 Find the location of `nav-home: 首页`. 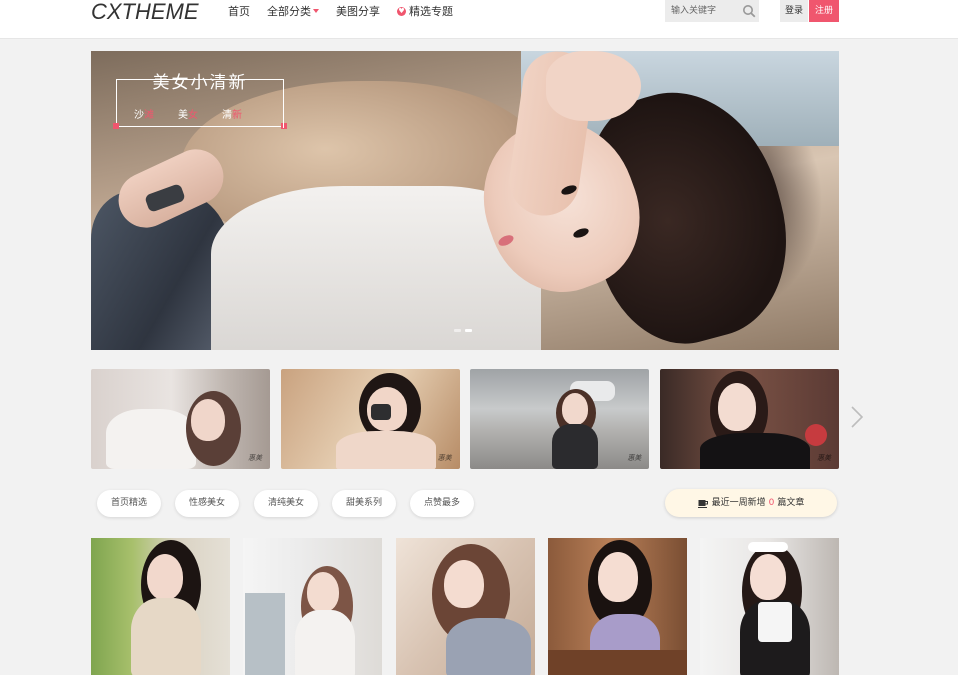

nav-home: 首页 is located at coordinates (239, 11).